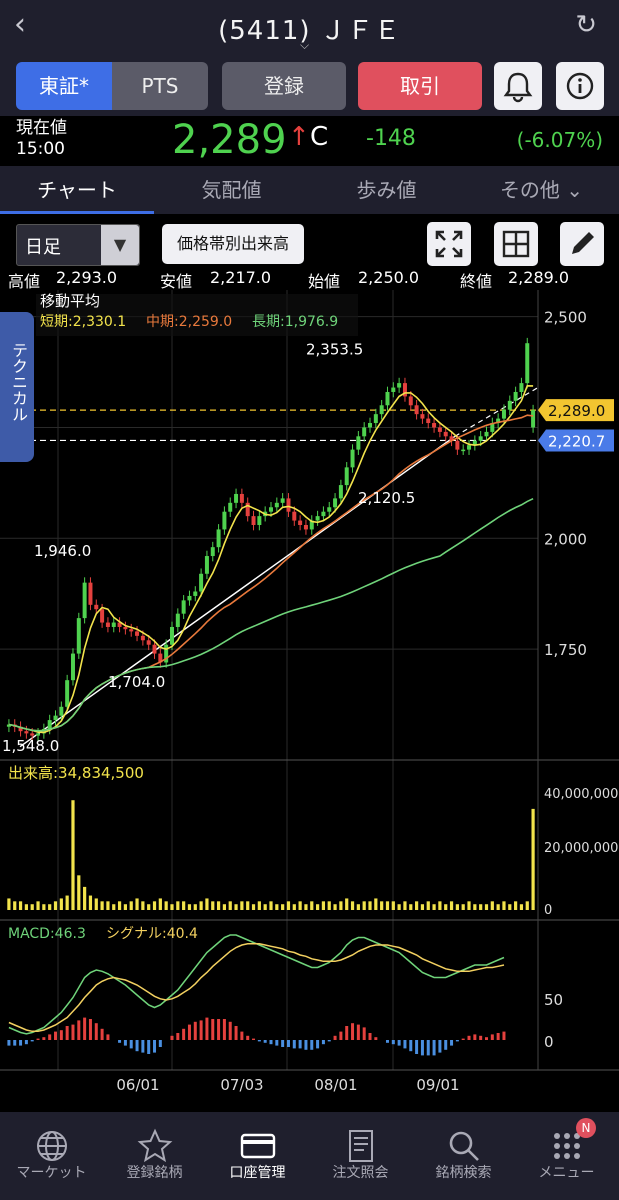 The image size is (619, 1200). What do you see at coordinates (516, 244) in the screenshot?
I see `grid-icon` at bounding box center [516, 244].